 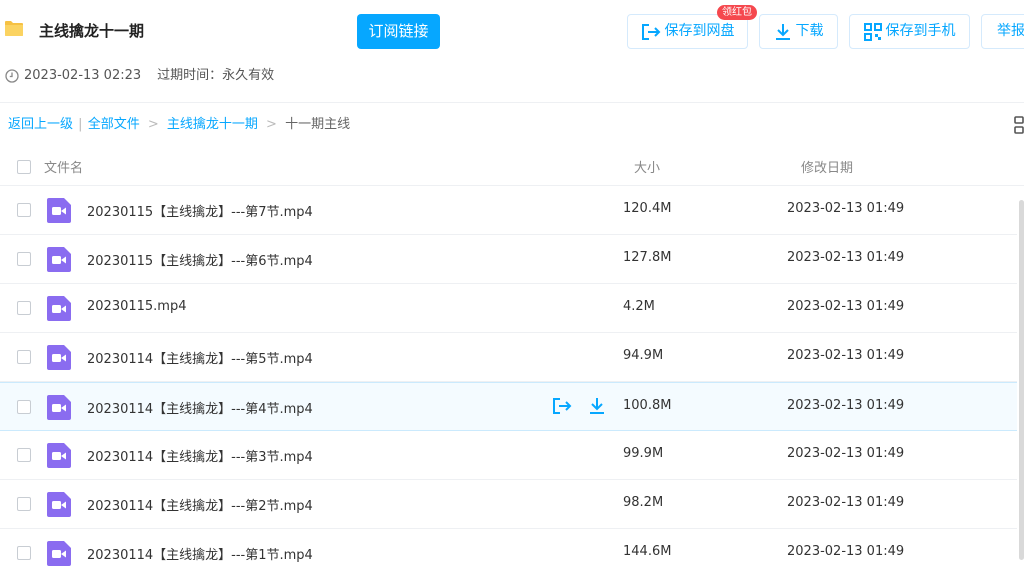 I want to click on report-button: 举报, so click(x=1002, y=31).